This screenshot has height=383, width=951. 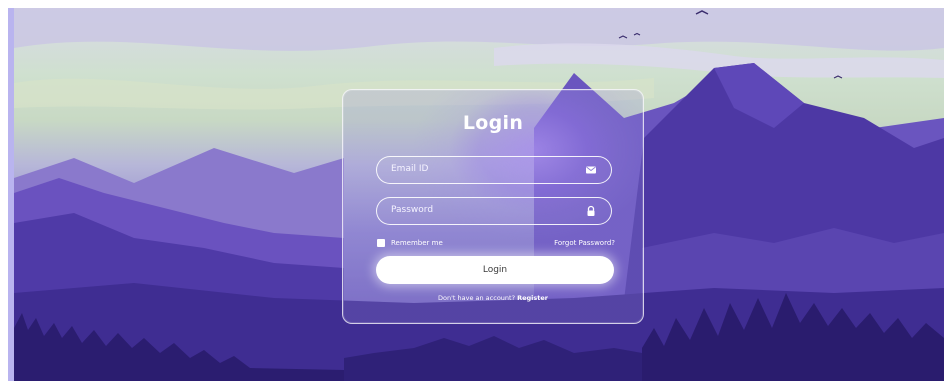 What do you see at coordinates (381, 243) in the screenshot?
I see `remember-checkbox` at bounding box center [381, 243].